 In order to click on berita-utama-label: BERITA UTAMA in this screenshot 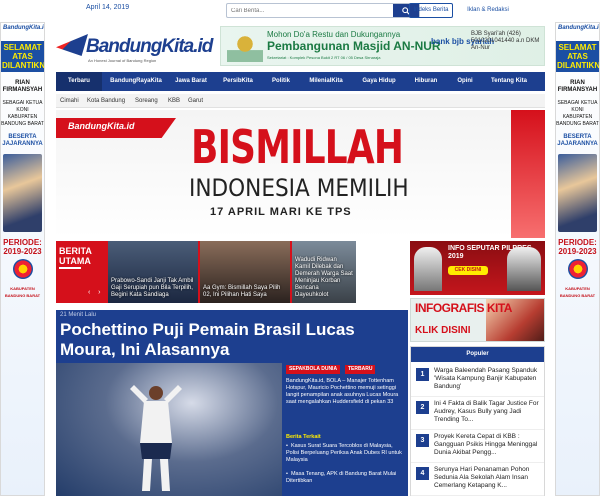, I will do `click(75, 256)`.